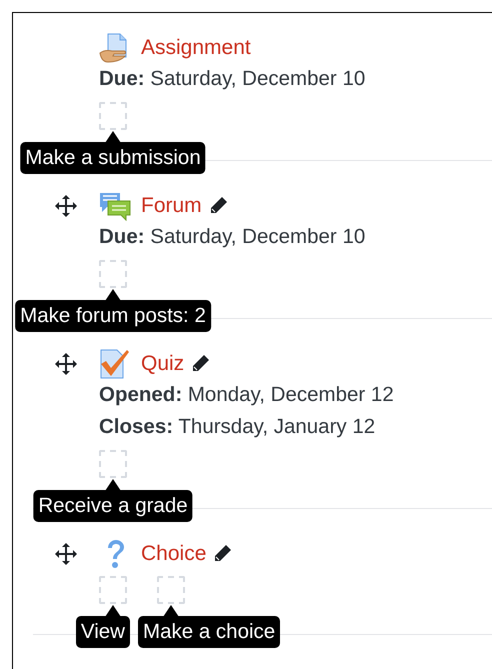 The image size is (492, 669). Describe the element at coordinates (162, 364) in the screenshot. I see `activity-link: Quiz` at that location.